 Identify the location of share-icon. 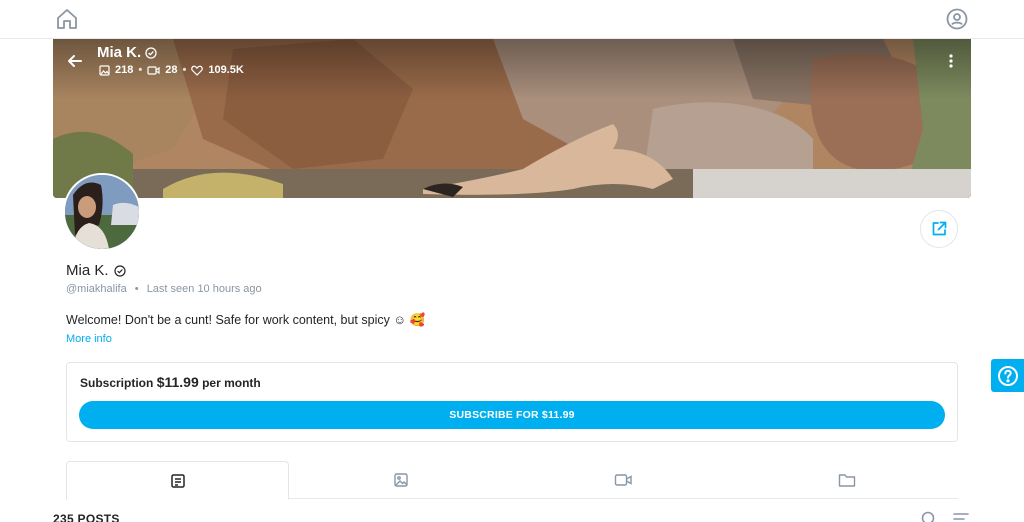
(939, 228).